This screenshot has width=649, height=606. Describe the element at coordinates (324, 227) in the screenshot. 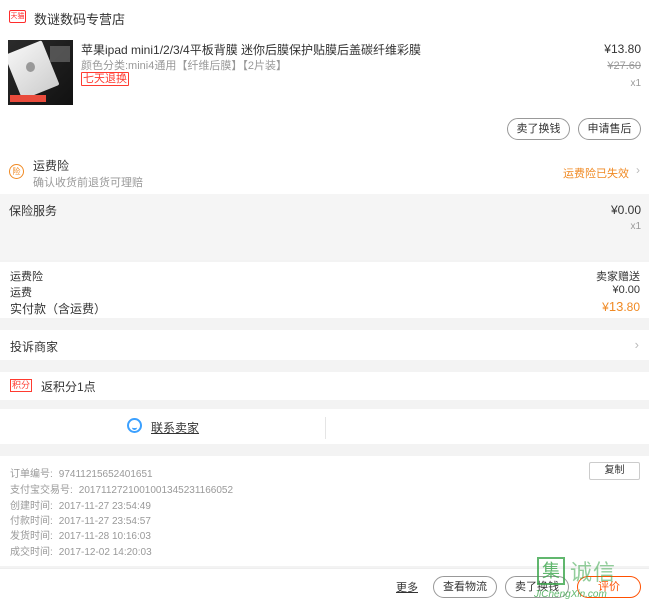

I see `protection-service: 保险服务 ¥0.00 x1` at that location.